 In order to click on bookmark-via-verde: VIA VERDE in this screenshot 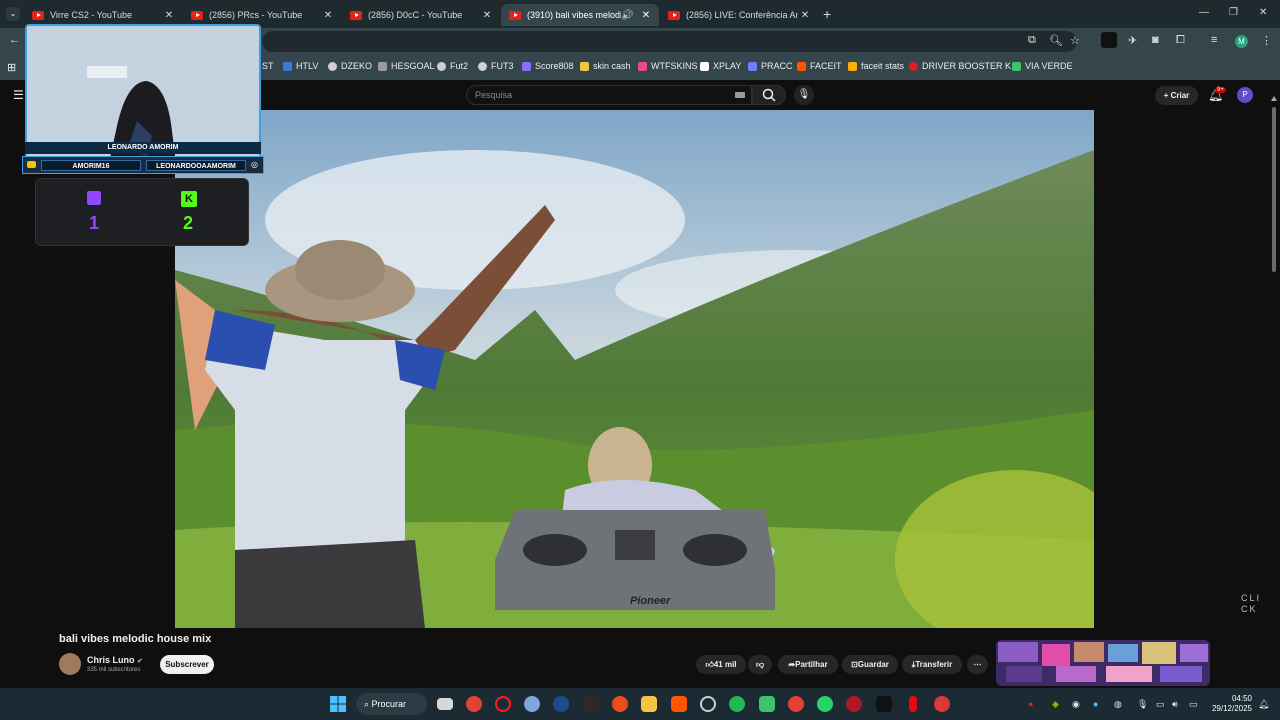, I will do `click(1042, 66)`.